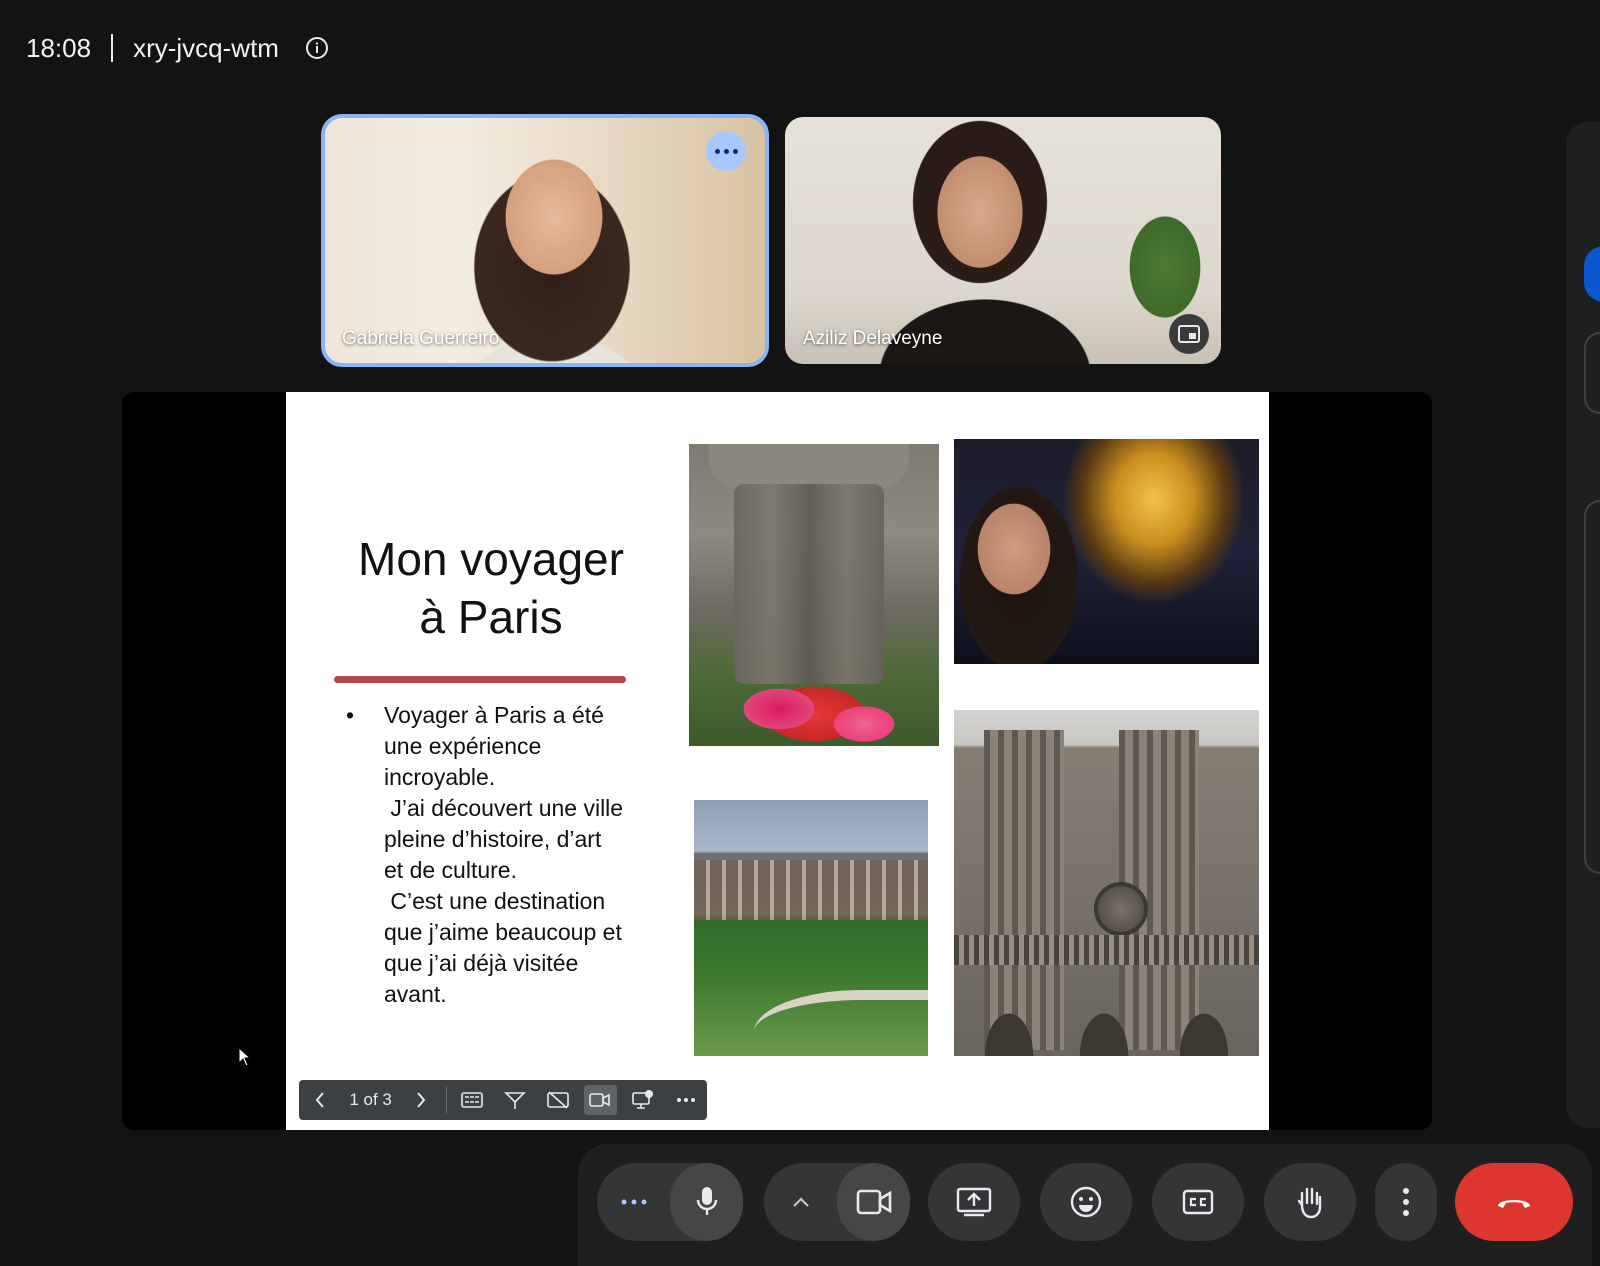  What do you see at coordinates (491, 617) in the screenshot?
I see `slide-title-line: à Paris` at bounding box center [491, 617].